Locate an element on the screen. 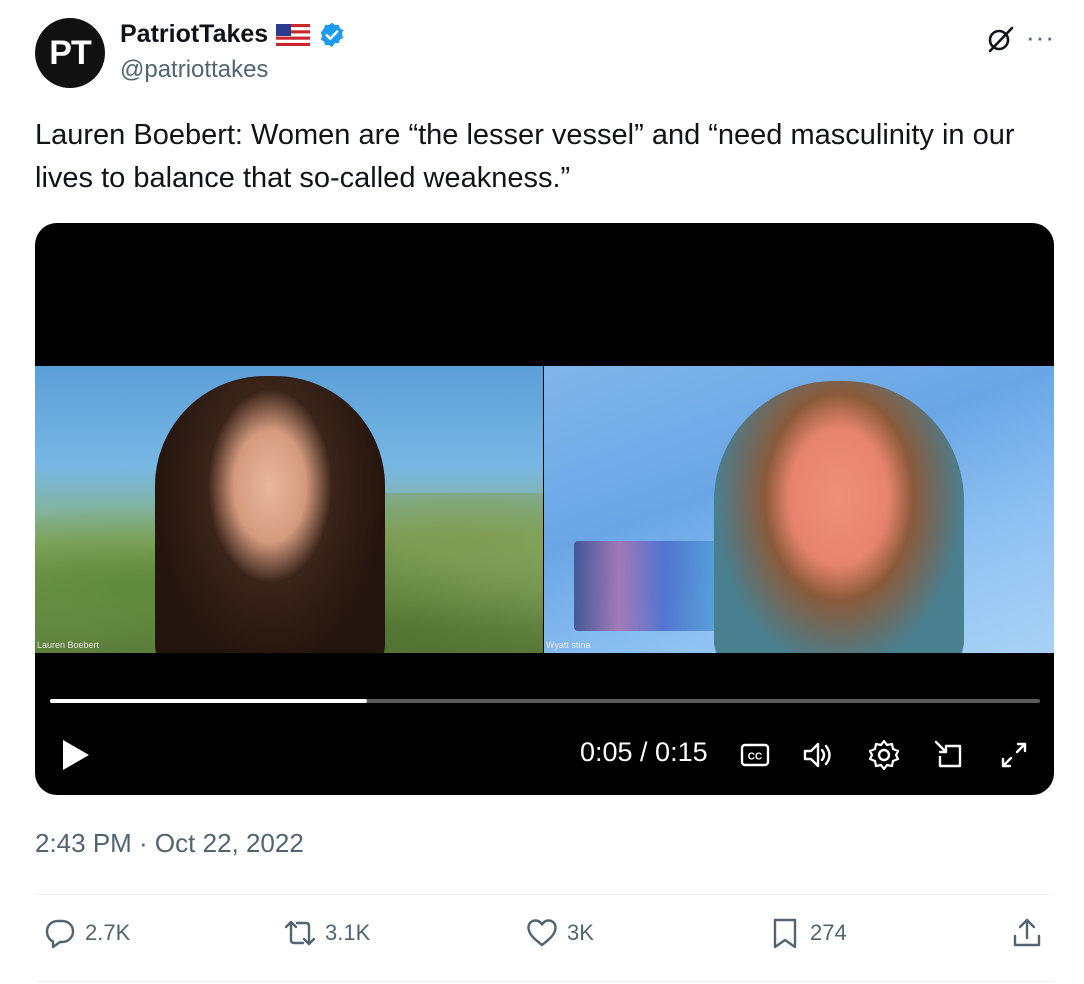 The height and width of the screenshot is (984, 1084). right-camera-label: Wyatt stina is located at coordinates (568, 645).